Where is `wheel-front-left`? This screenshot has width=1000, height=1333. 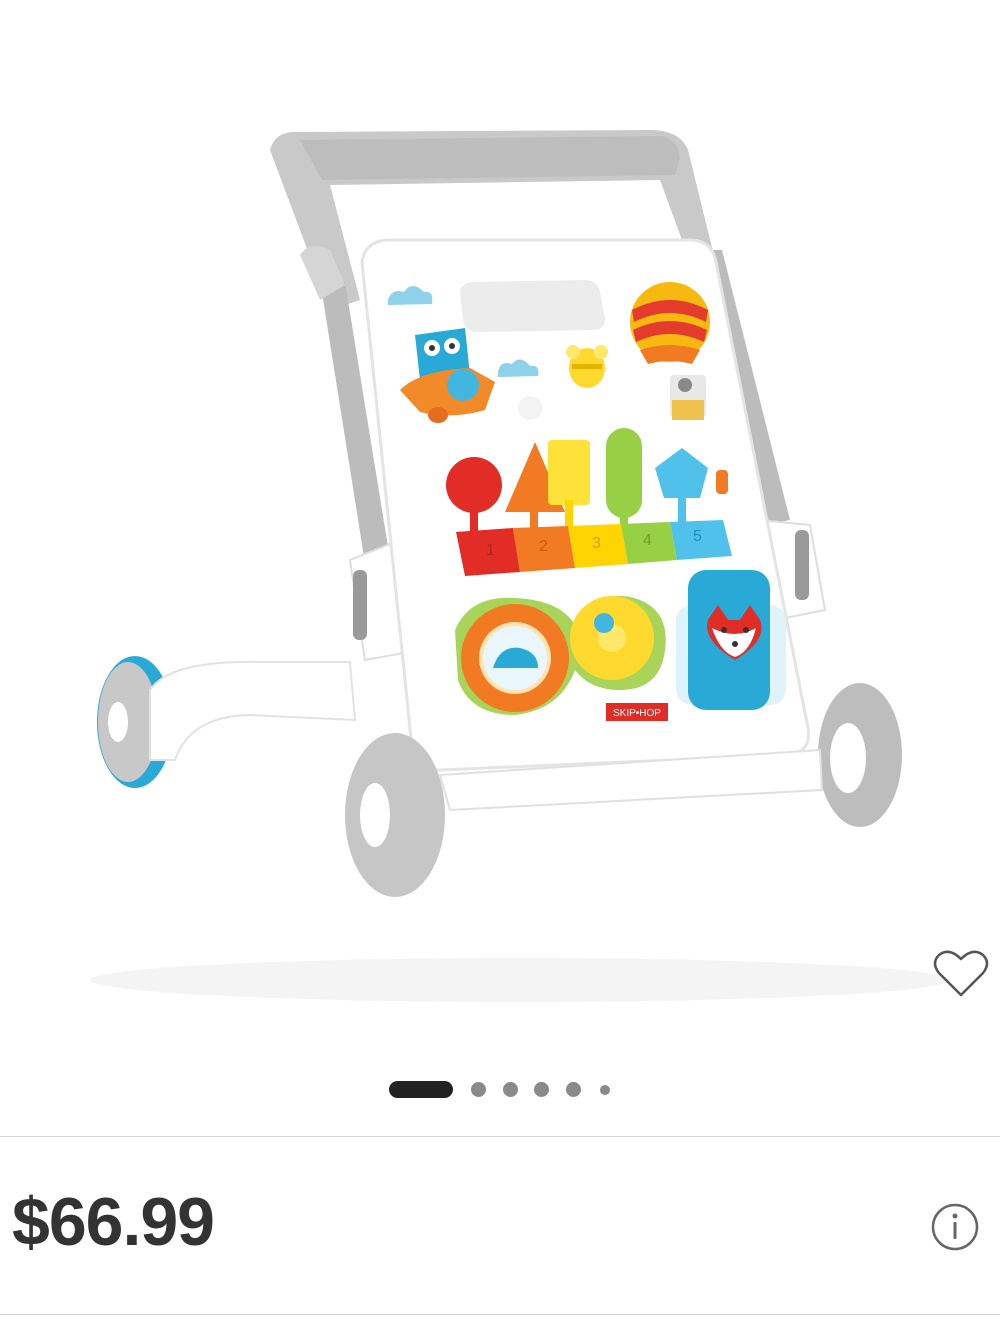
wheel-front-left is located at coordinates (395, 815).